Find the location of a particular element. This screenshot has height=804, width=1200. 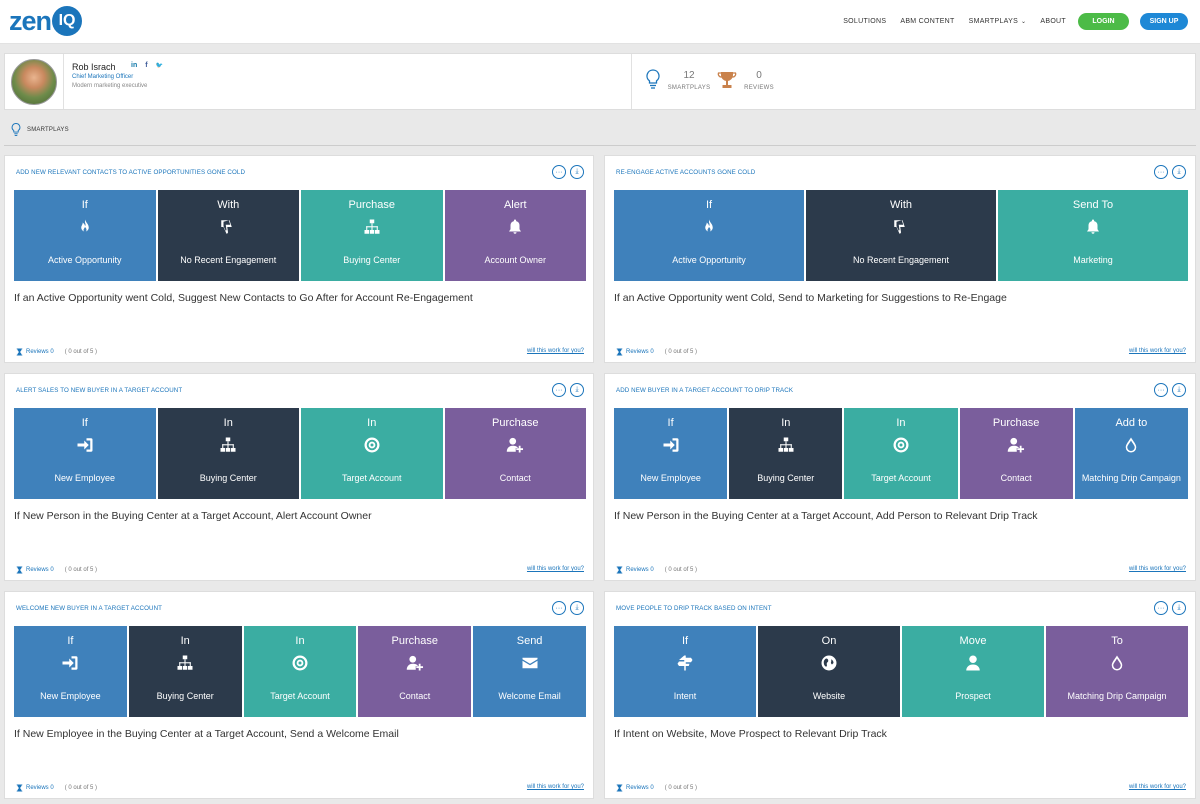

rule-tile: If Intent is located at coordinates (685, 671).